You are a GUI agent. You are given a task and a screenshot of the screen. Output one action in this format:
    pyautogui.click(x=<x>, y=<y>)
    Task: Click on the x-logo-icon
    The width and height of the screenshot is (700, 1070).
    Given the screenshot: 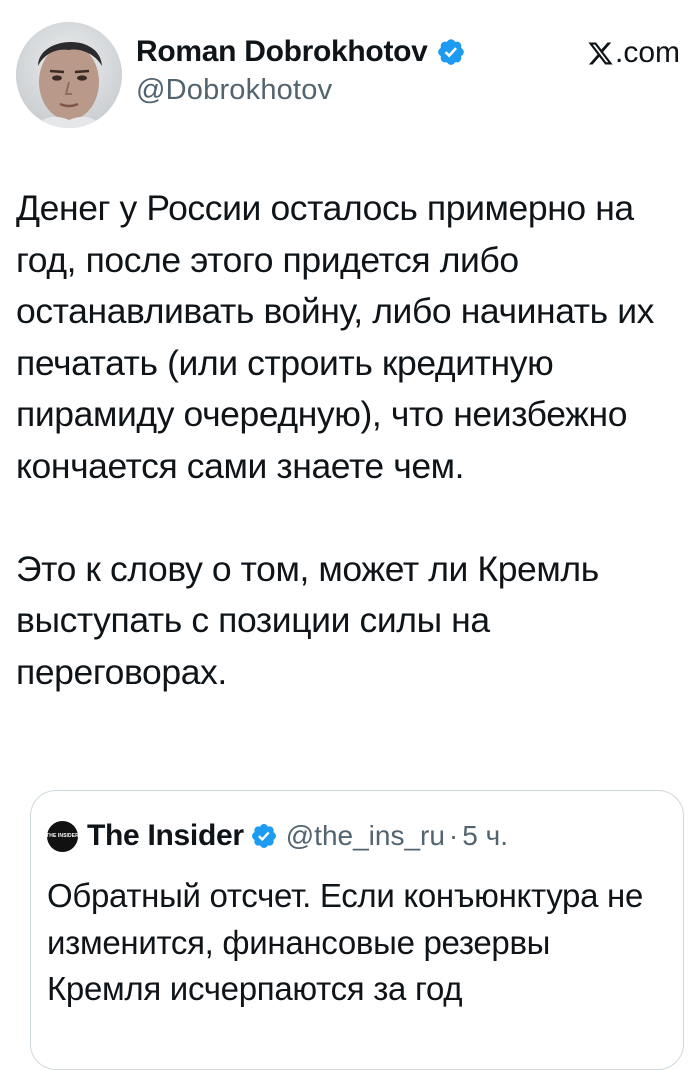 What is the action you would take?
    pyautogui.click(x=600, y=53)
    